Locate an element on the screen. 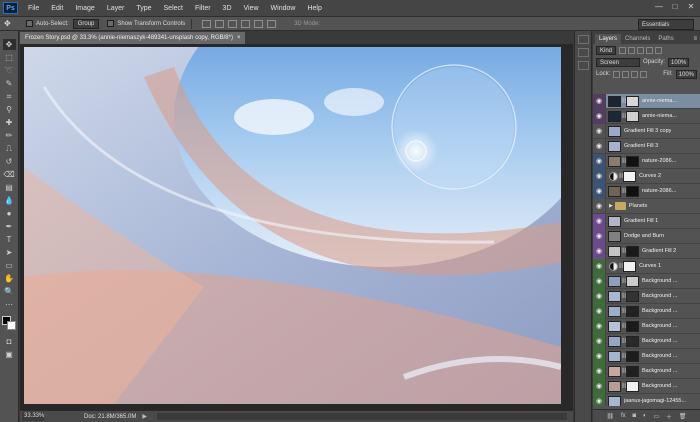  brush-tool-icon: ✏ is located at coordinates (9, 135).